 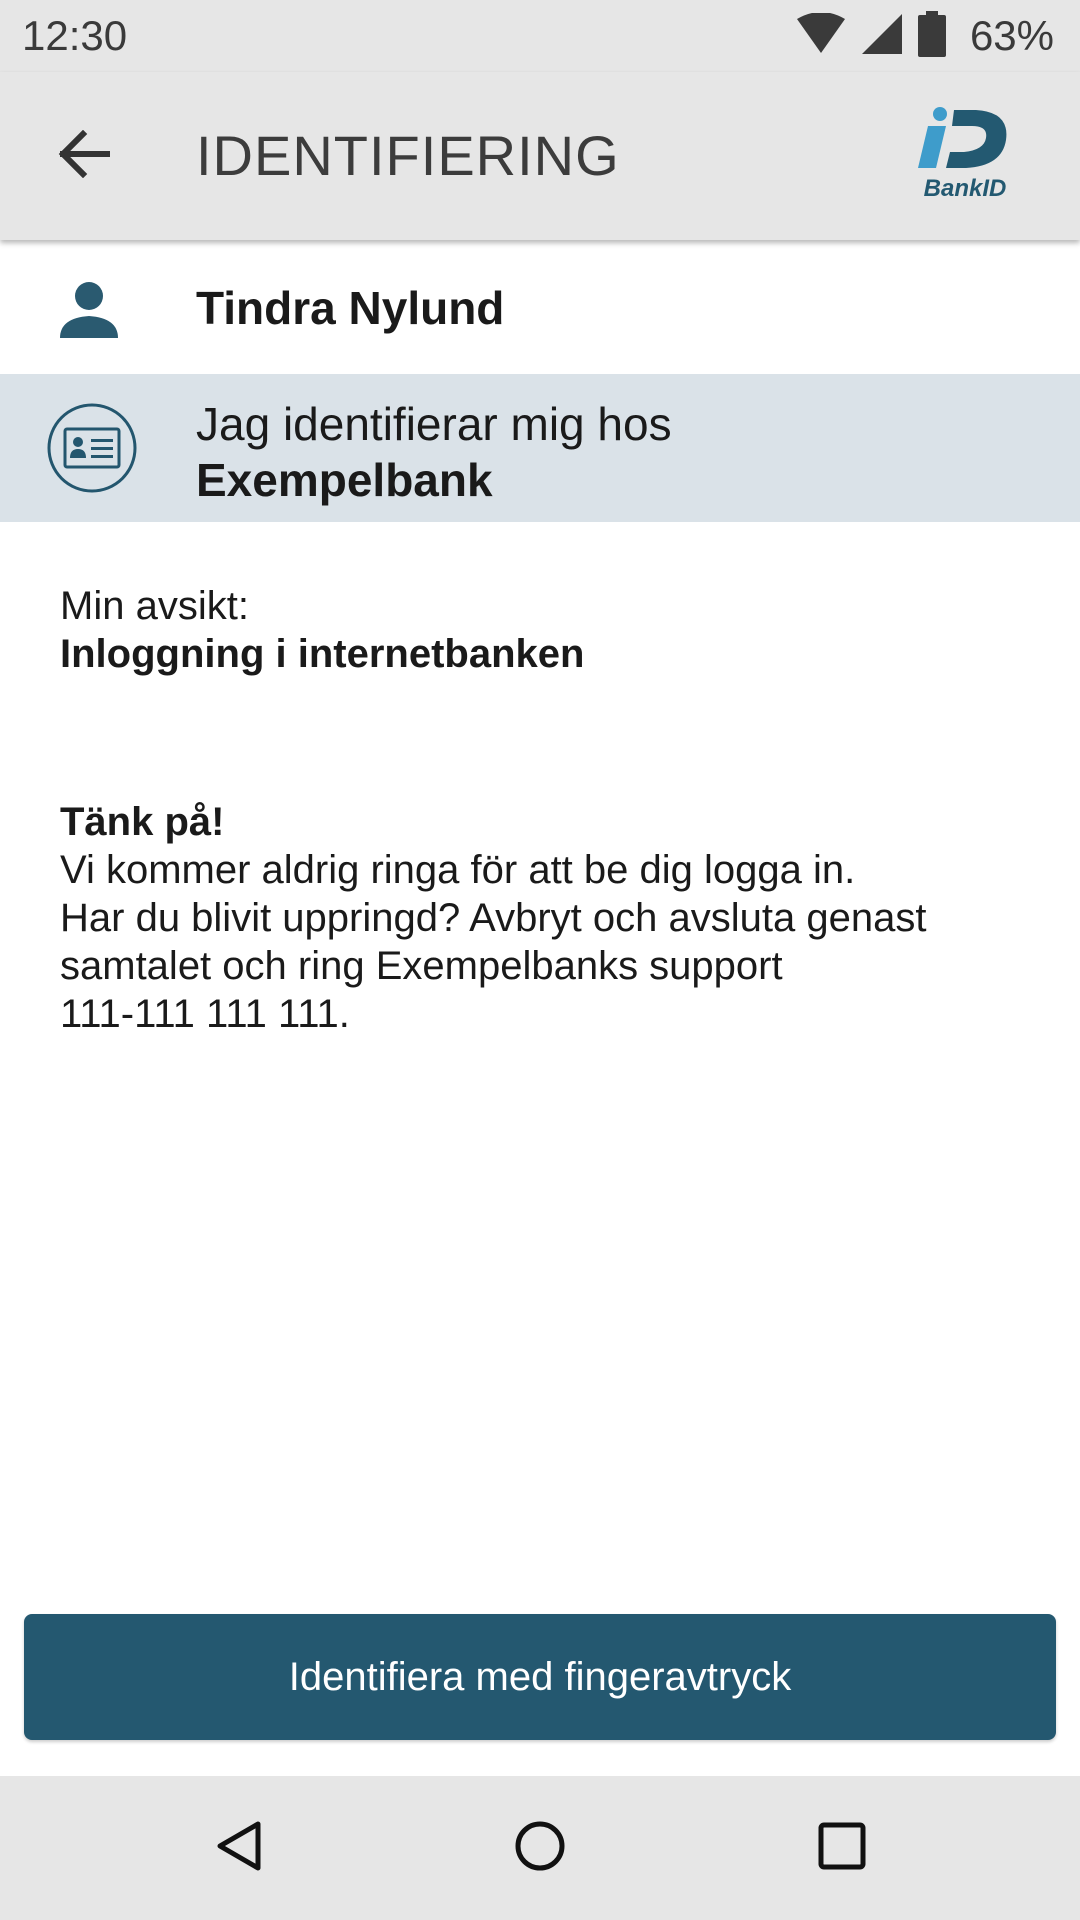 What do you see at coordinates (89, 310) in the screenshot?
I see `person-icon` at bounding box center [89, 310].